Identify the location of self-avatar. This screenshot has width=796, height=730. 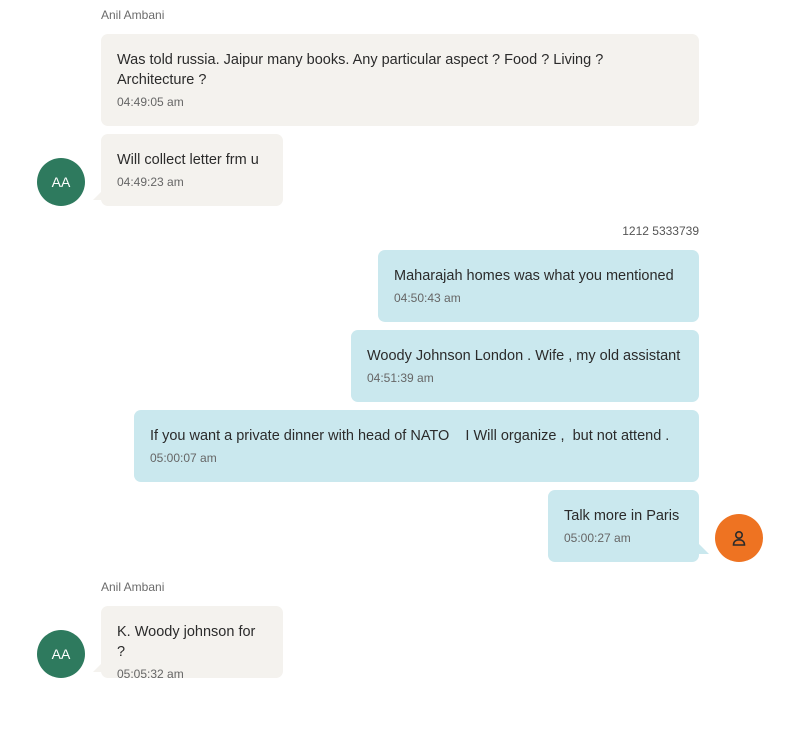
(739, 538).